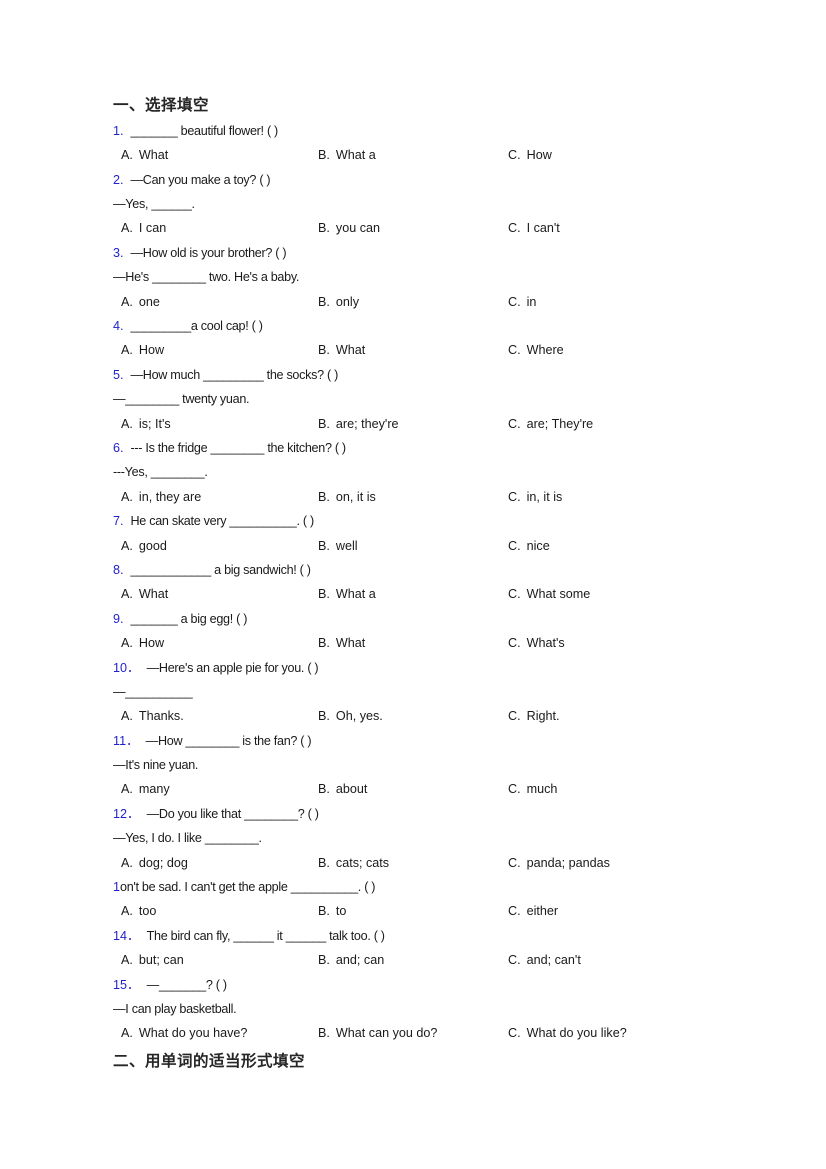  What do you see at coordinates (413, 497) in the screenshot?
I see `option-row: A. in, they are B. on, it is C. in, it is` at bounding box center [413, 497].